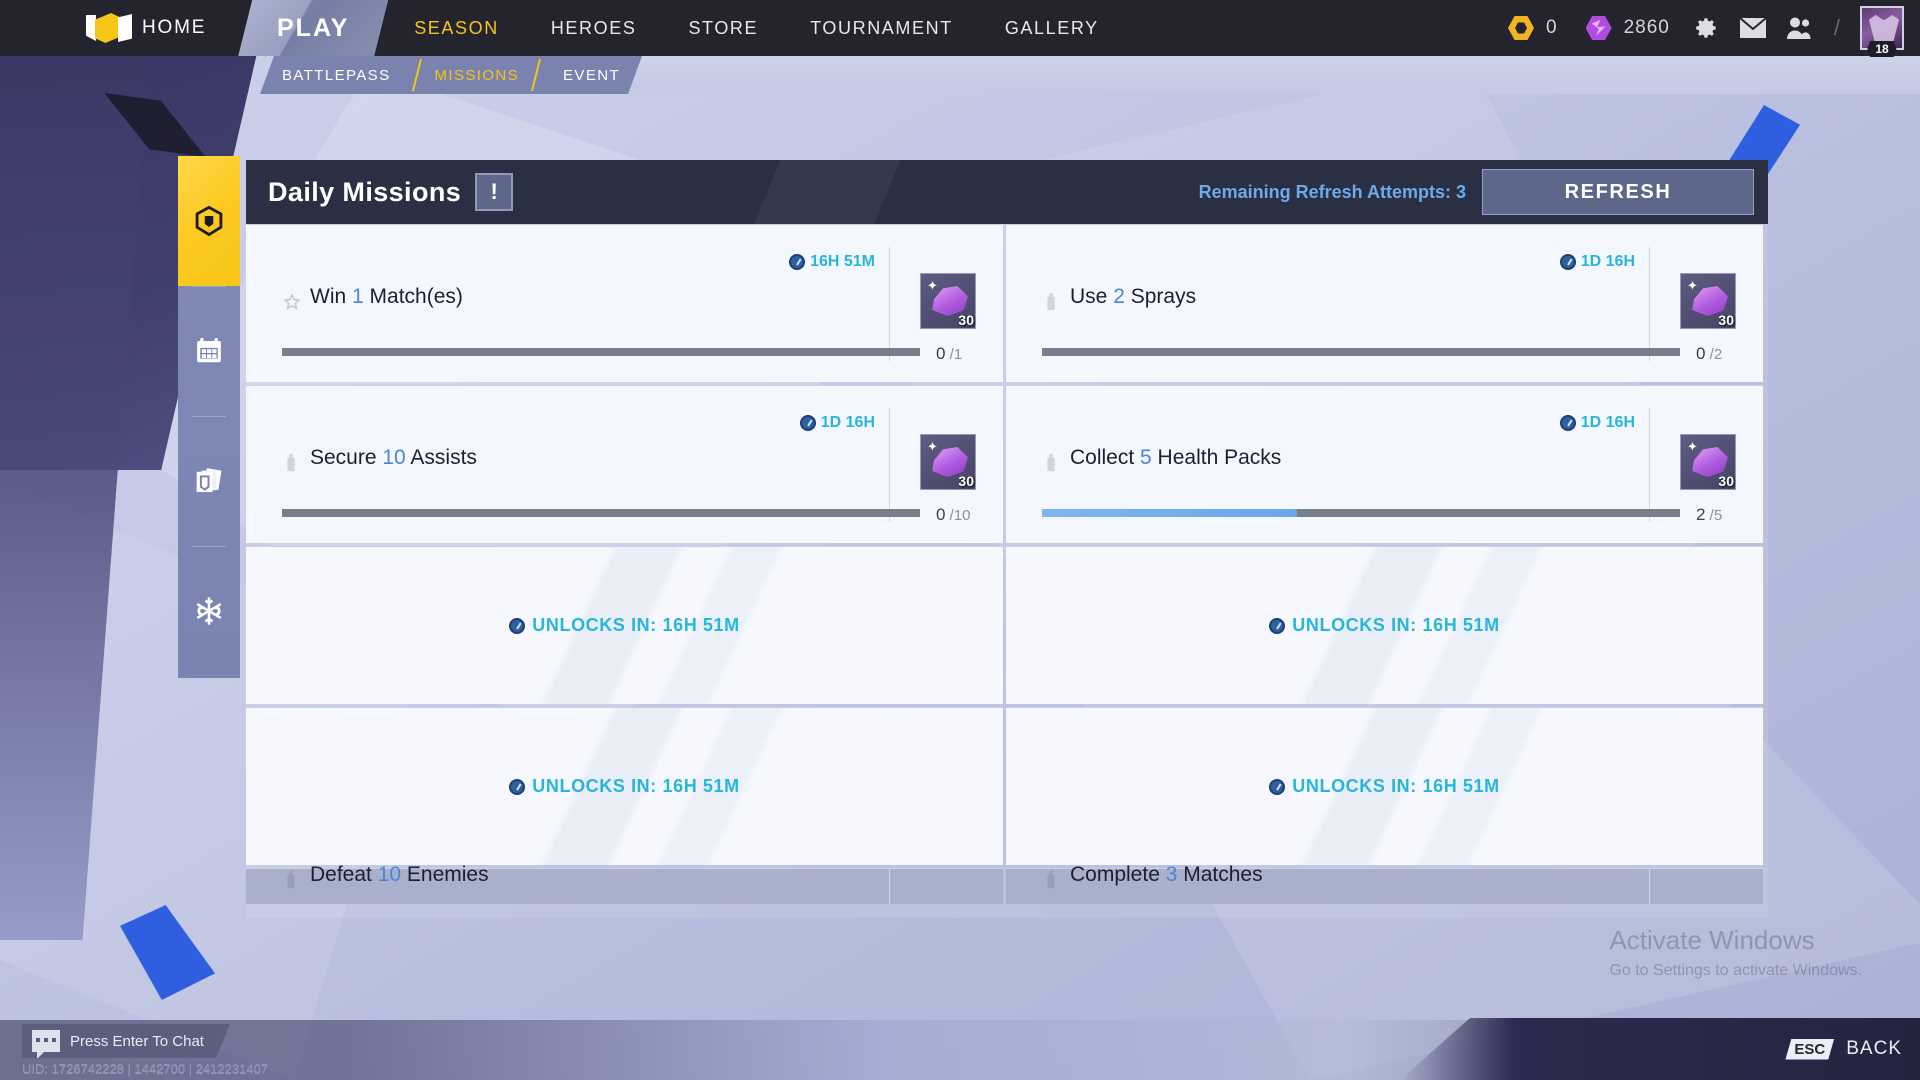 This screenshot has height=1080, width=1920. Describe the element at coordinates (456, 28) in the screenshot. I see `nav-tab-season: SEASON` at that location.